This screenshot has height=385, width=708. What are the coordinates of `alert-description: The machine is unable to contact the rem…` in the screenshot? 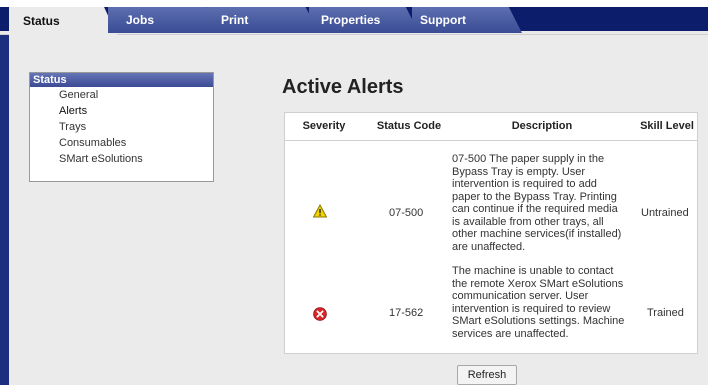 It's located at (538, 302).